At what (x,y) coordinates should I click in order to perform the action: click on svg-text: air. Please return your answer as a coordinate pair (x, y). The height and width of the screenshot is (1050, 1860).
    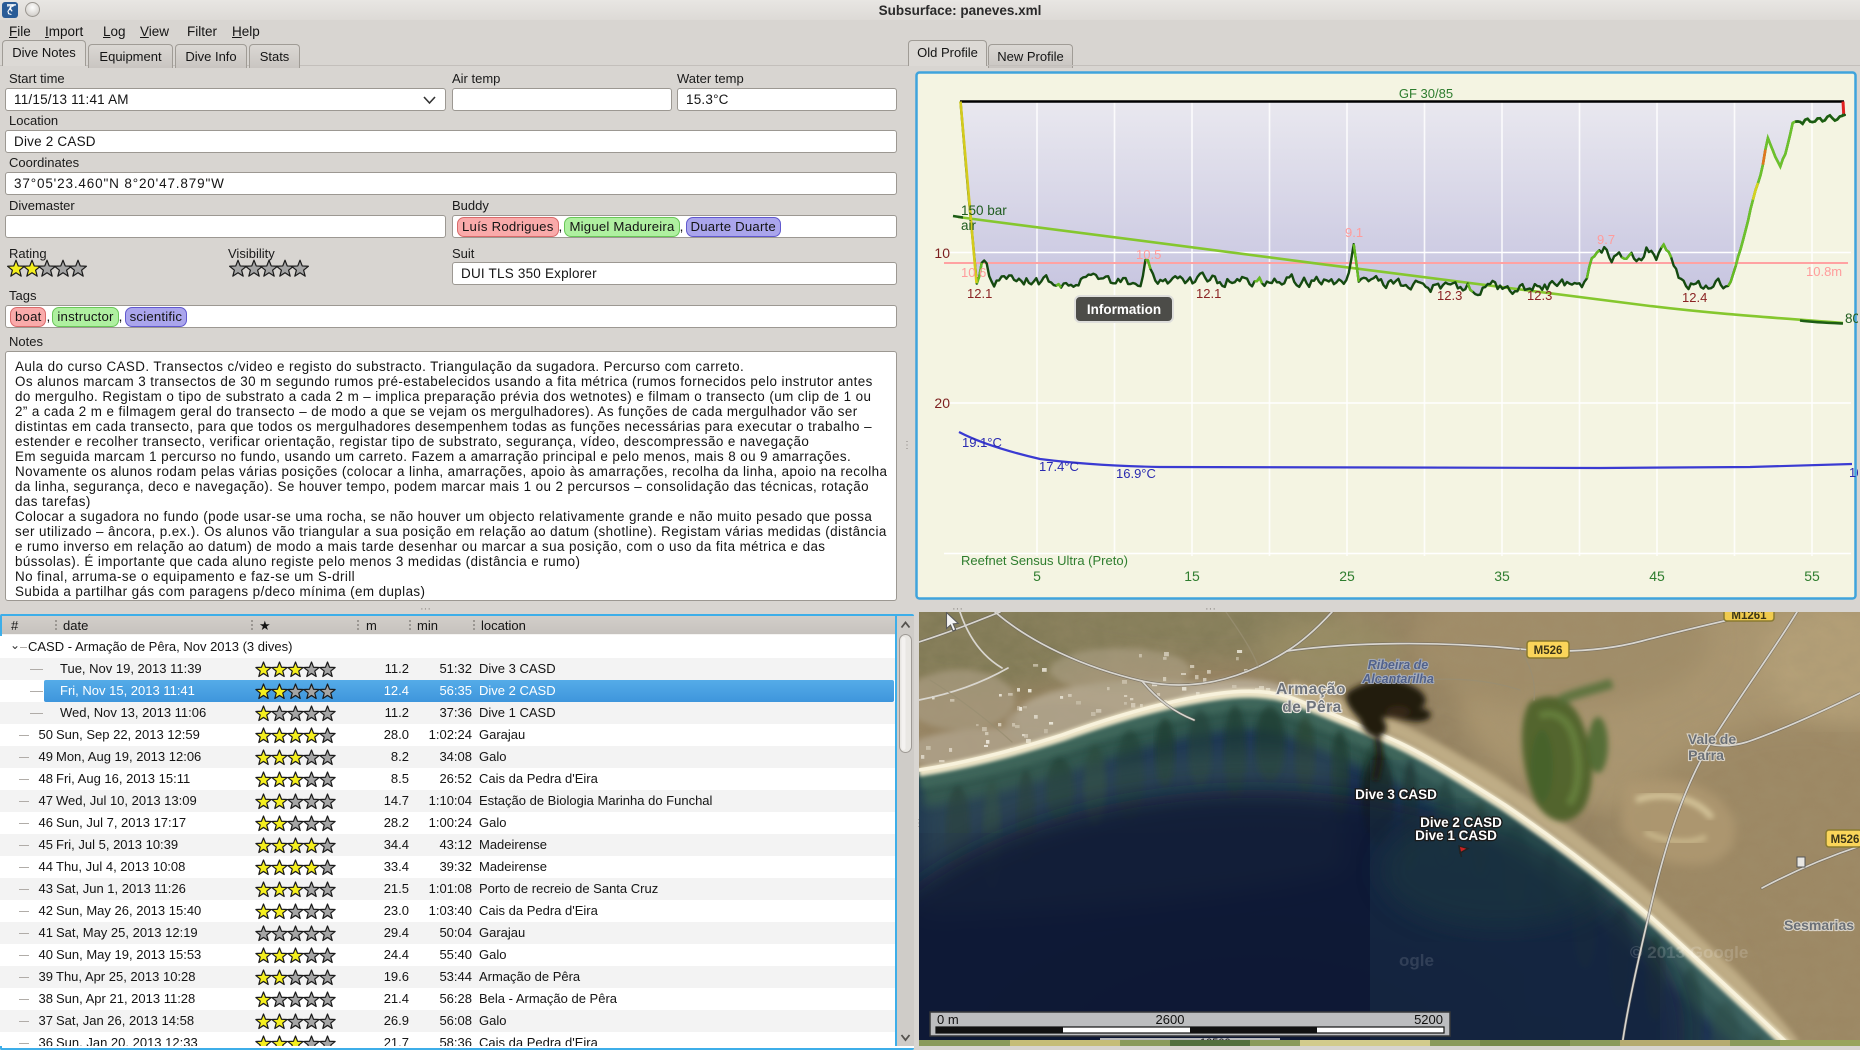
    Looking at the image, I should click on (969, 225).